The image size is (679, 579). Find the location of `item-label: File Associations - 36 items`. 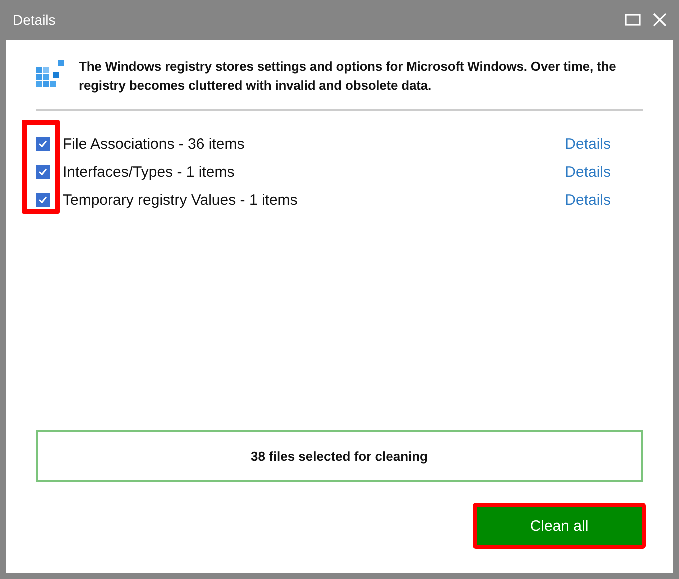

item-label: File Associations - 36 items is located at coordinates (154, 144).